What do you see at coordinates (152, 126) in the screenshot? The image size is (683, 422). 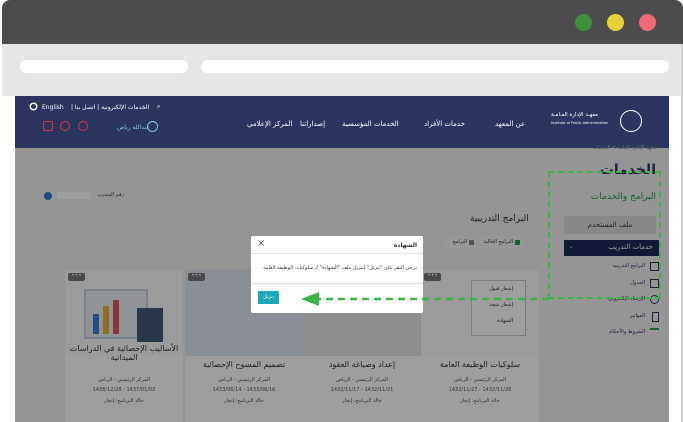 I see `avatar` at bounding box center [152, 126].